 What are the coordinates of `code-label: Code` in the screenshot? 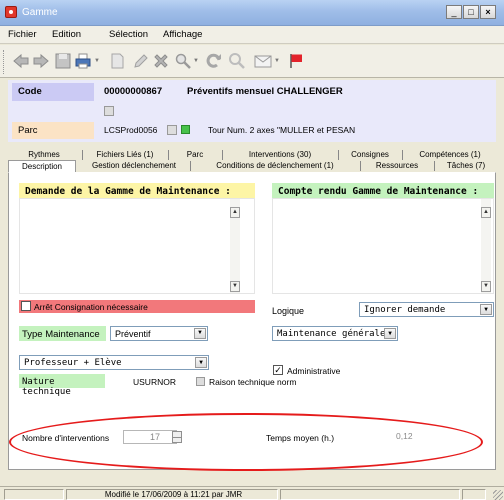 It's located at (53, 92).